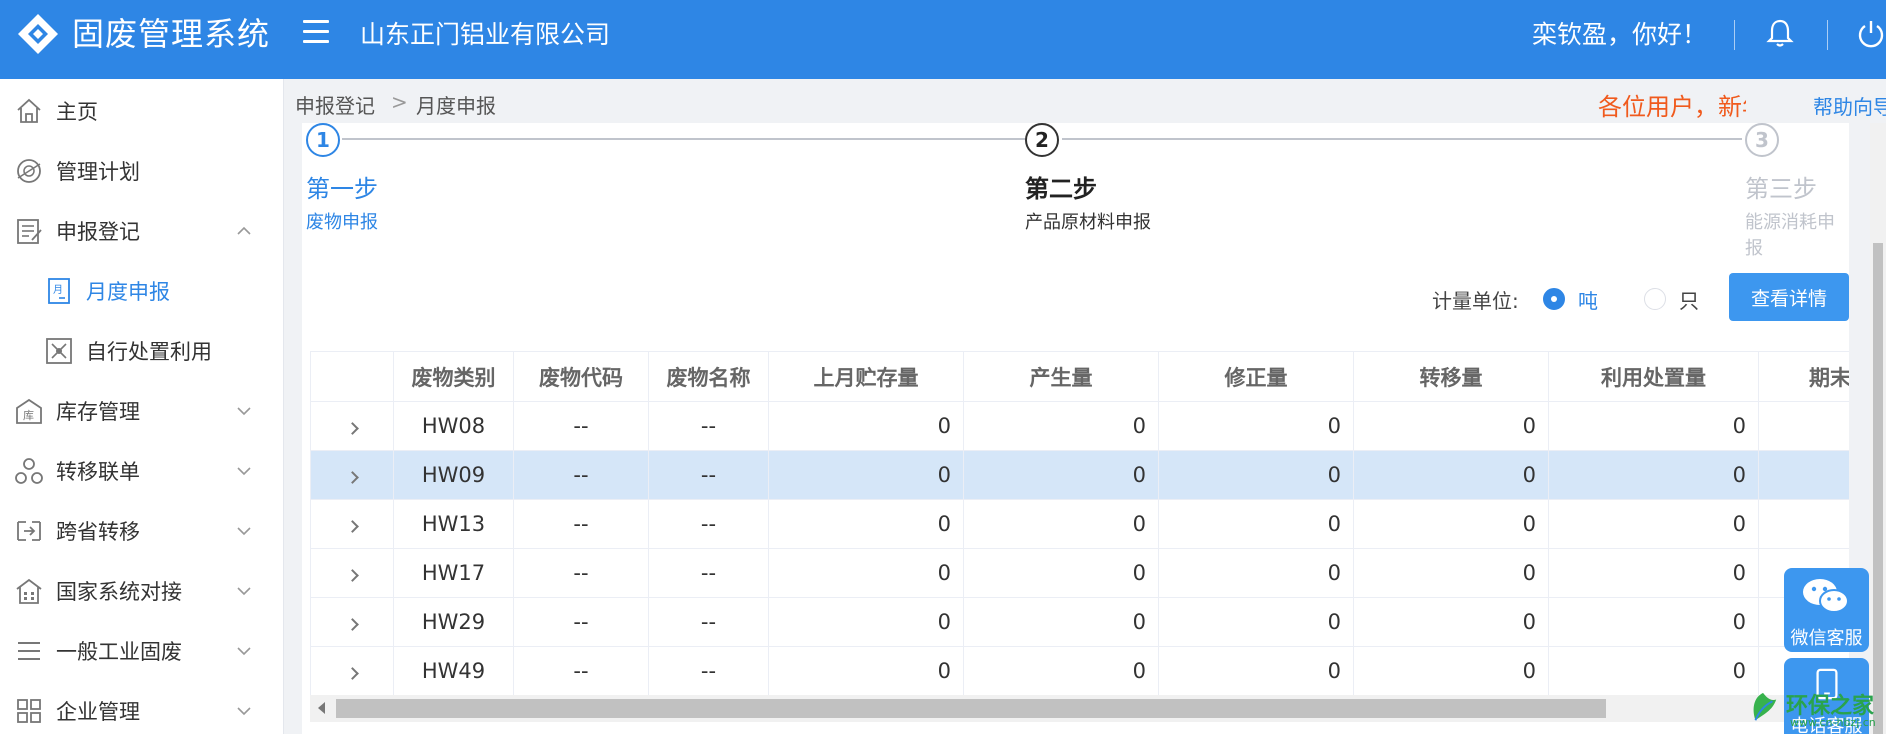  What do you see at coordinates (1653, 376) in the screenshot?
I see `column-header: 利用处置量` at bounding box center [1653, 376].